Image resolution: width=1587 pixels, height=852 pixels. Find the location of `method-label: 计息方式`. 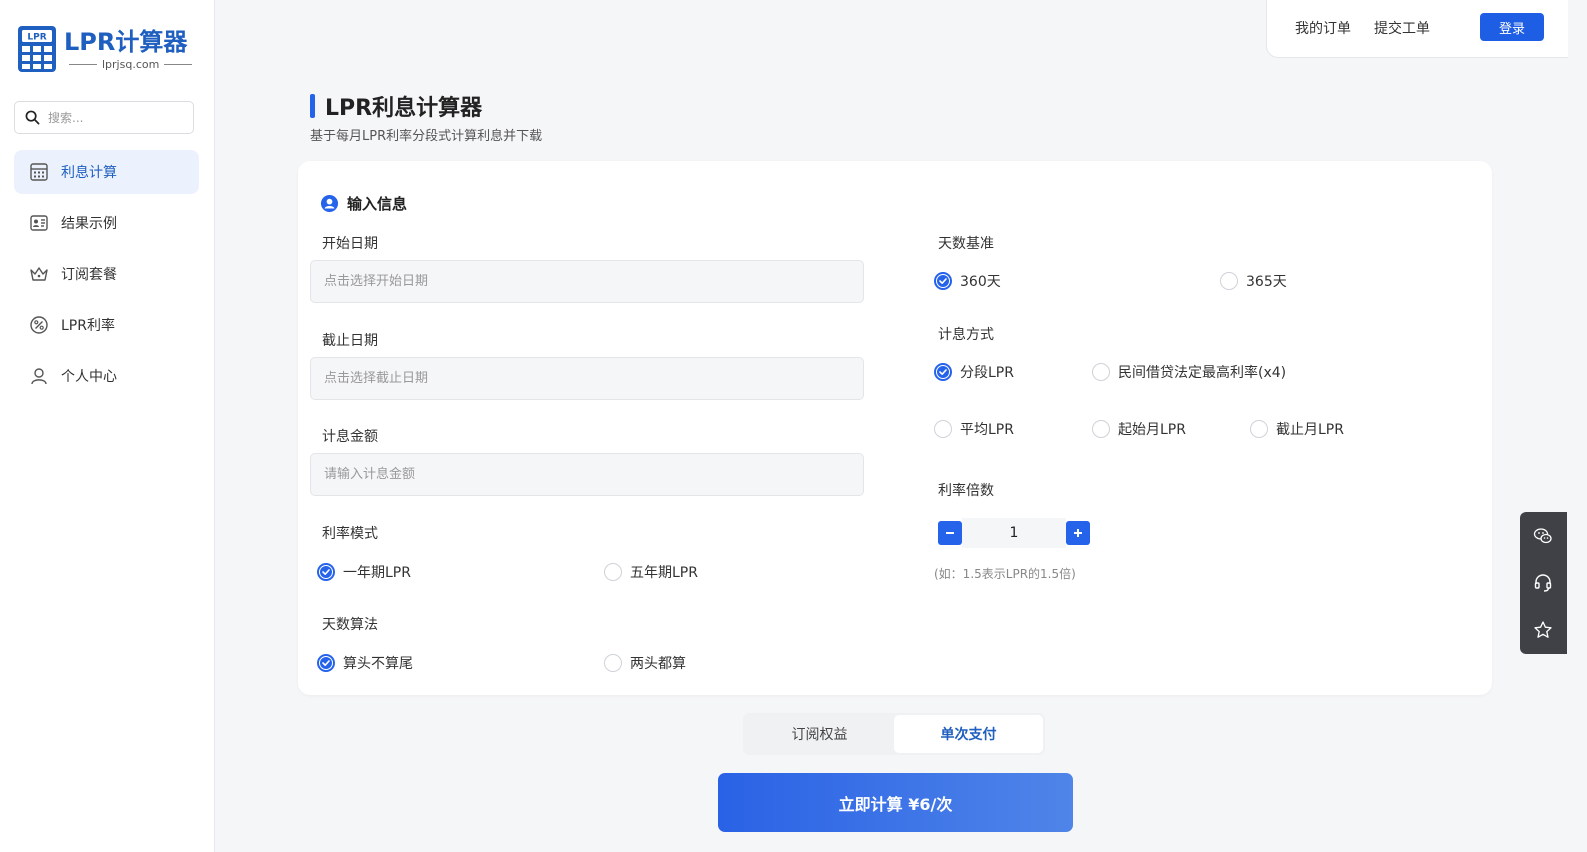

method-label: 计息方式 is located at coordinates (966, 335).